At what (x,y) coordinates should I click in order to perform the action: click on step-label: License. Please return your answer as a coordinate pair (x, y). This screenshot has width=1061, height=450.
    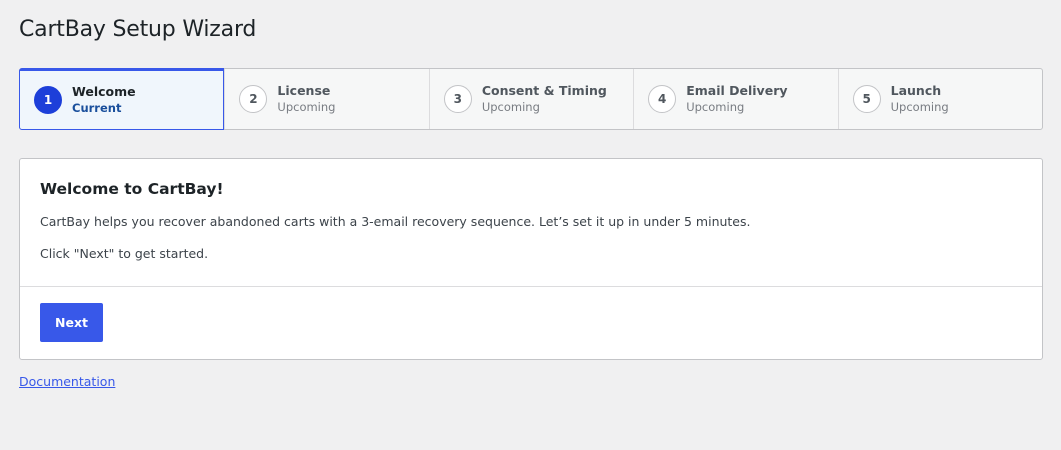
    Looking at the image, I should click on (304, 90).